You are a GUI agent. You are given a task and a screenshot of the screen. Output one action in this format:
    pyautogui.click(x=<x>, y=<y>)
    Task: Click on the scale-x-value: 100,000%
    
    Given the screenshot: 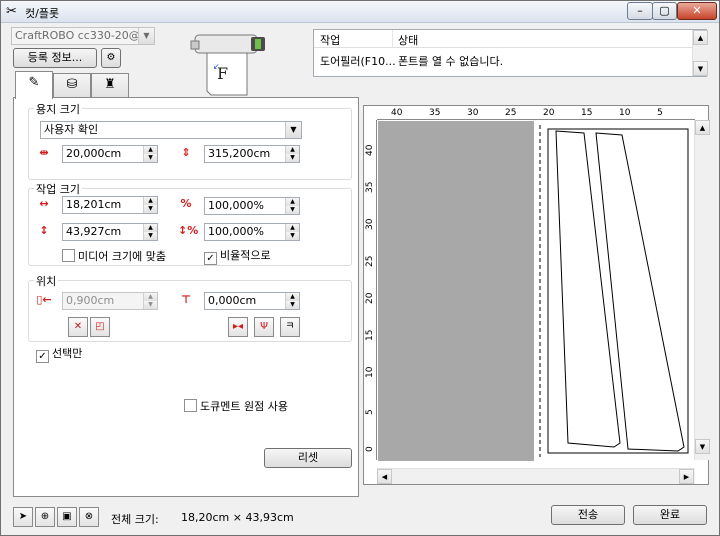 What is the action you would take?
    pyautogui.click(x=236, y=205)
    